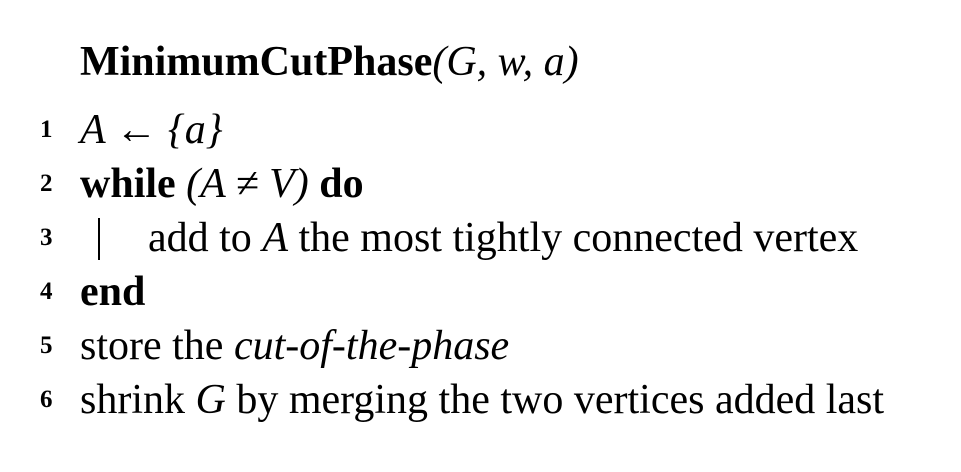 This screenshot has height=472, width=961. Describe the element at coordinates (371, 346) in the screenshot. I see `emphasis: cut-of-the-phase` at that location.